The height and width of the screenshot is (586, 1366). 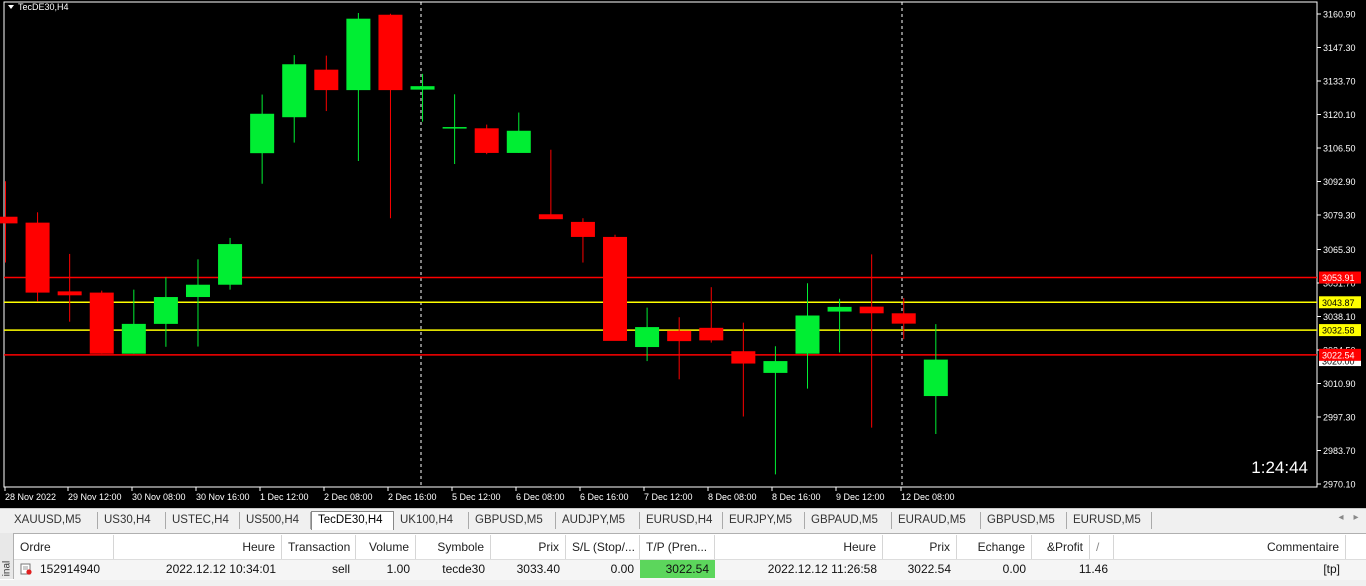 I want to click on column-header-heure: Heure, so click(x=198, y=547).